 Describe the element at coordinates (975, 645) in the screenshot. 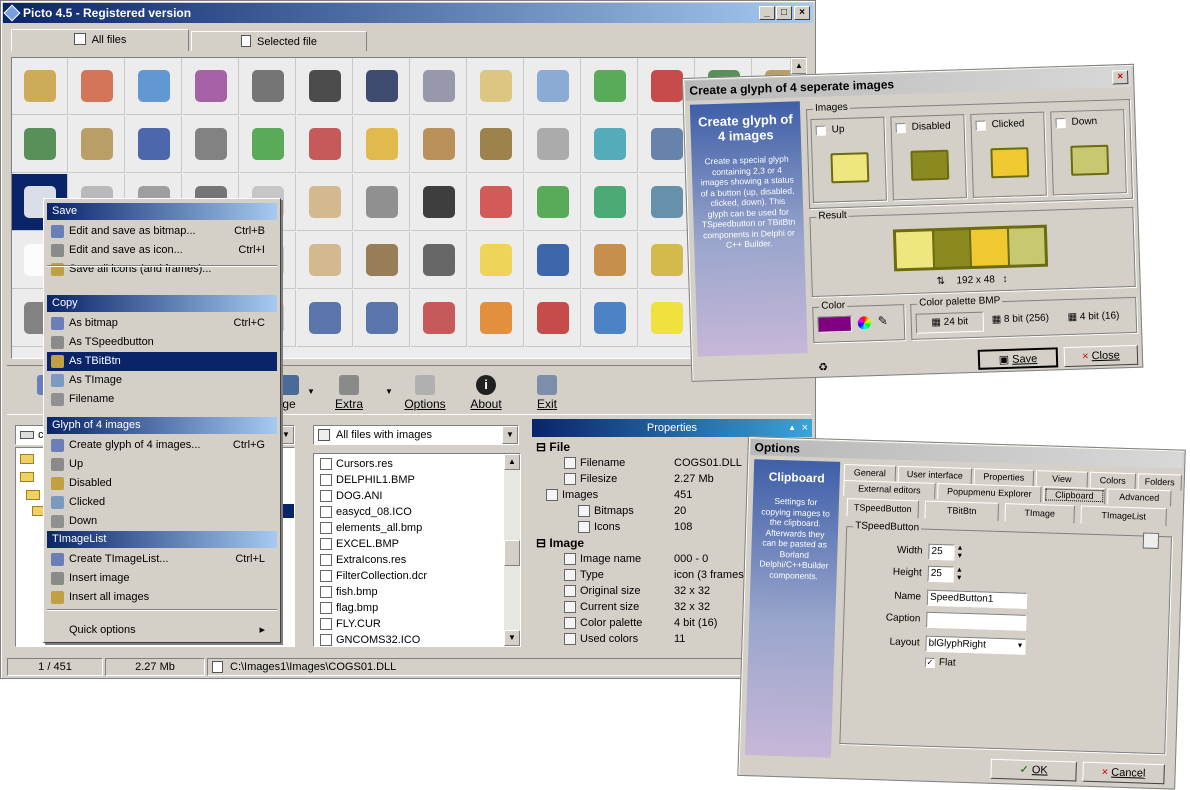

I see `layout-select: blGlyphRight ▼` at that location.